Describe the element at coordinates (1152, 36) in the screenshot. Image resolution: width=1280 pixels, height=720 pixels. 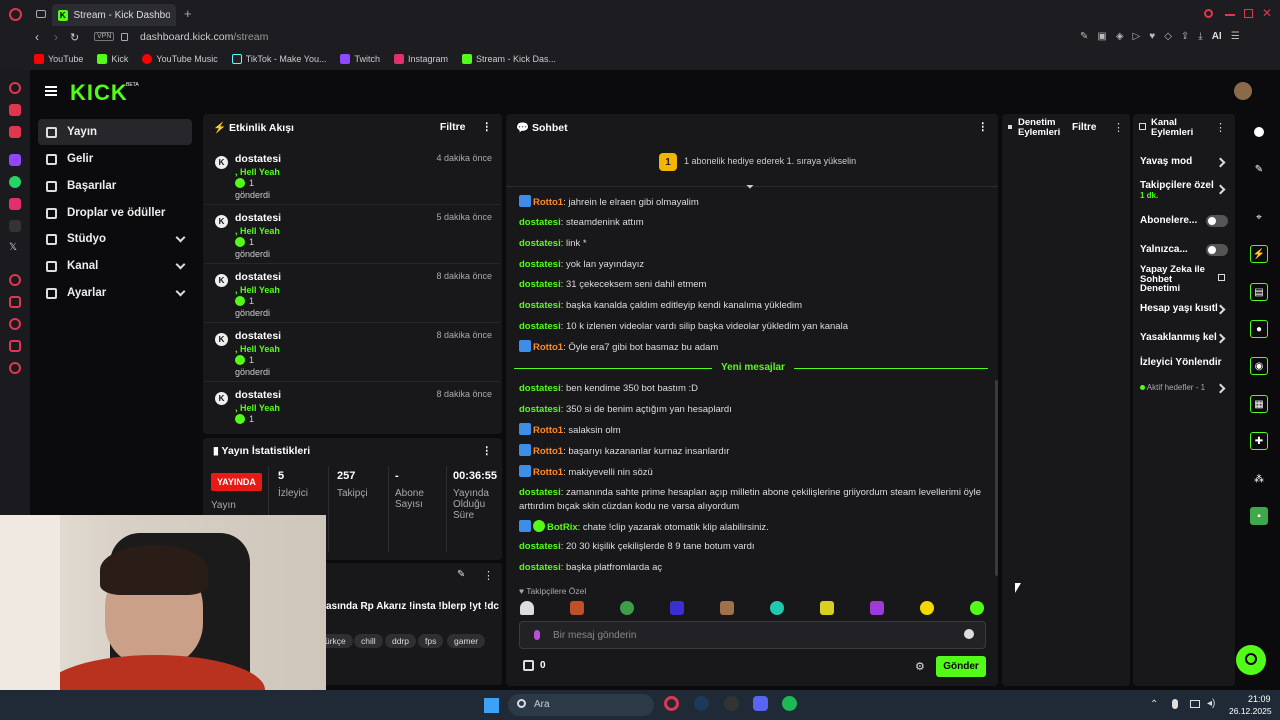
I see `heart-icon: ♥` at that location.